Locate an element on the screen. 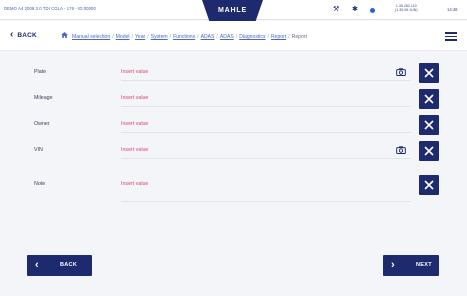 This screenshot has height=296, width=467. form-row-mileage: Mileage Insert value is located at coordinates (233, 100).